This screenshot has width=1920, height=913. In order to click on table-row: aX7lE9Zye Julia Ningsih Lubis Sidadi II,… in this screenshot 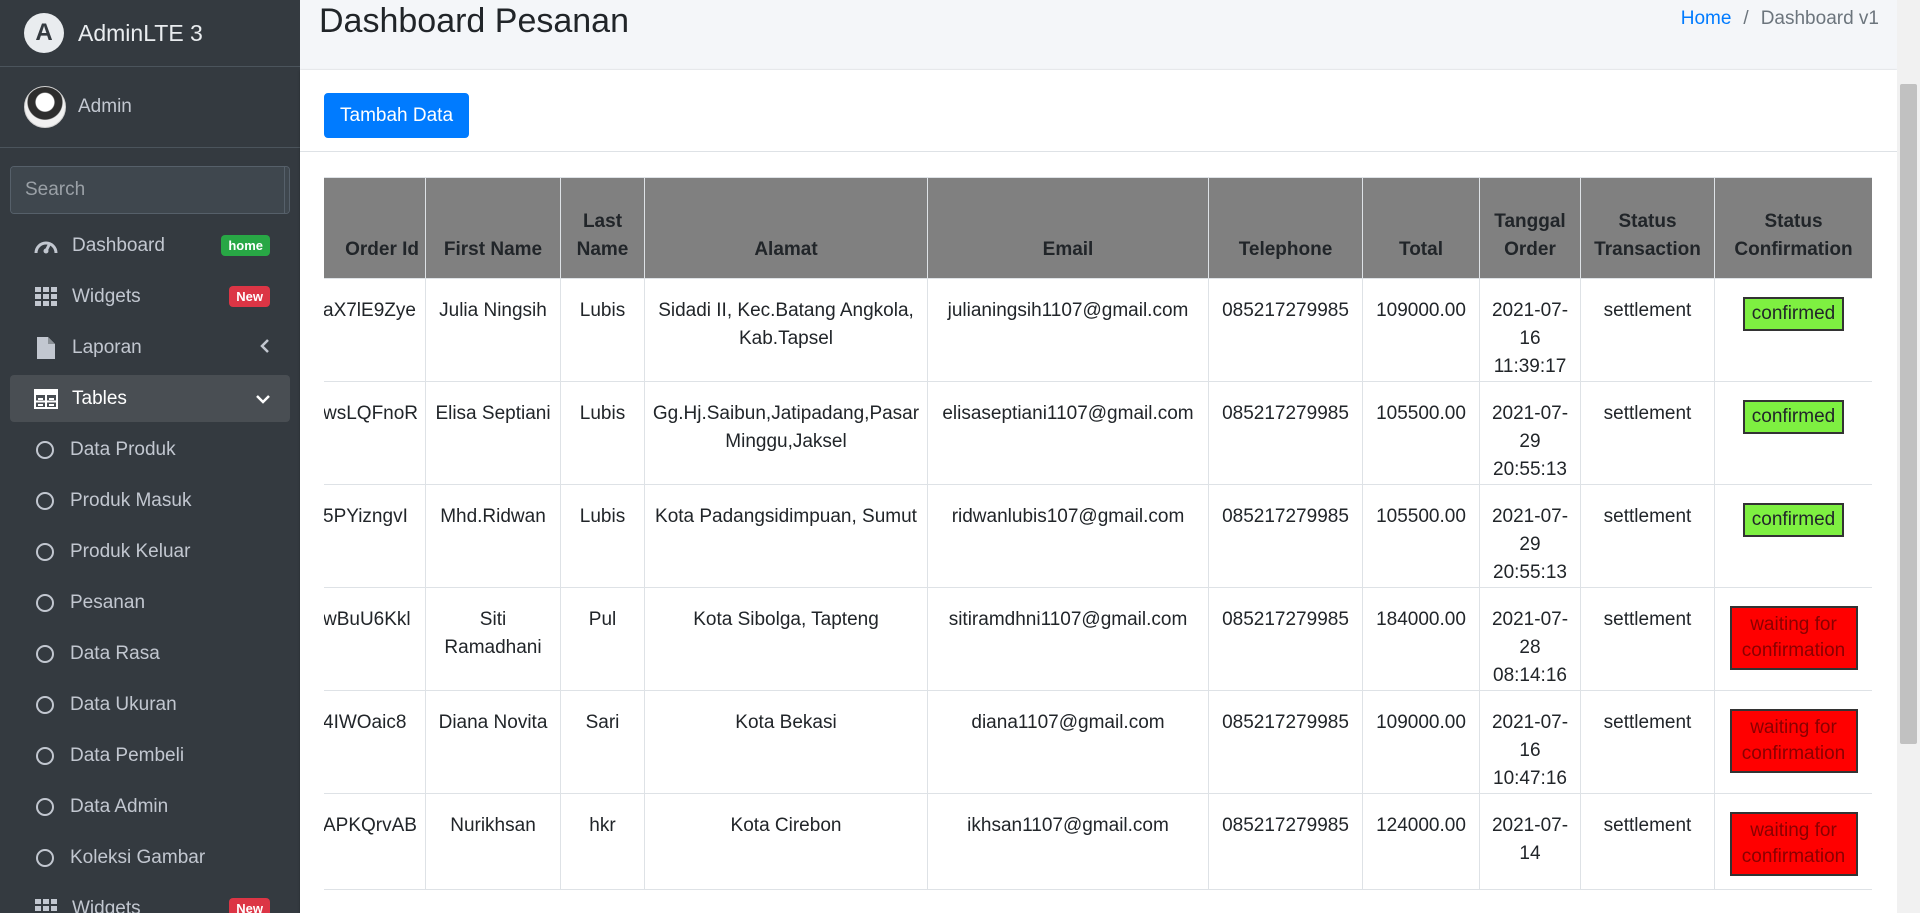, I will do `click(1098, 330)`.